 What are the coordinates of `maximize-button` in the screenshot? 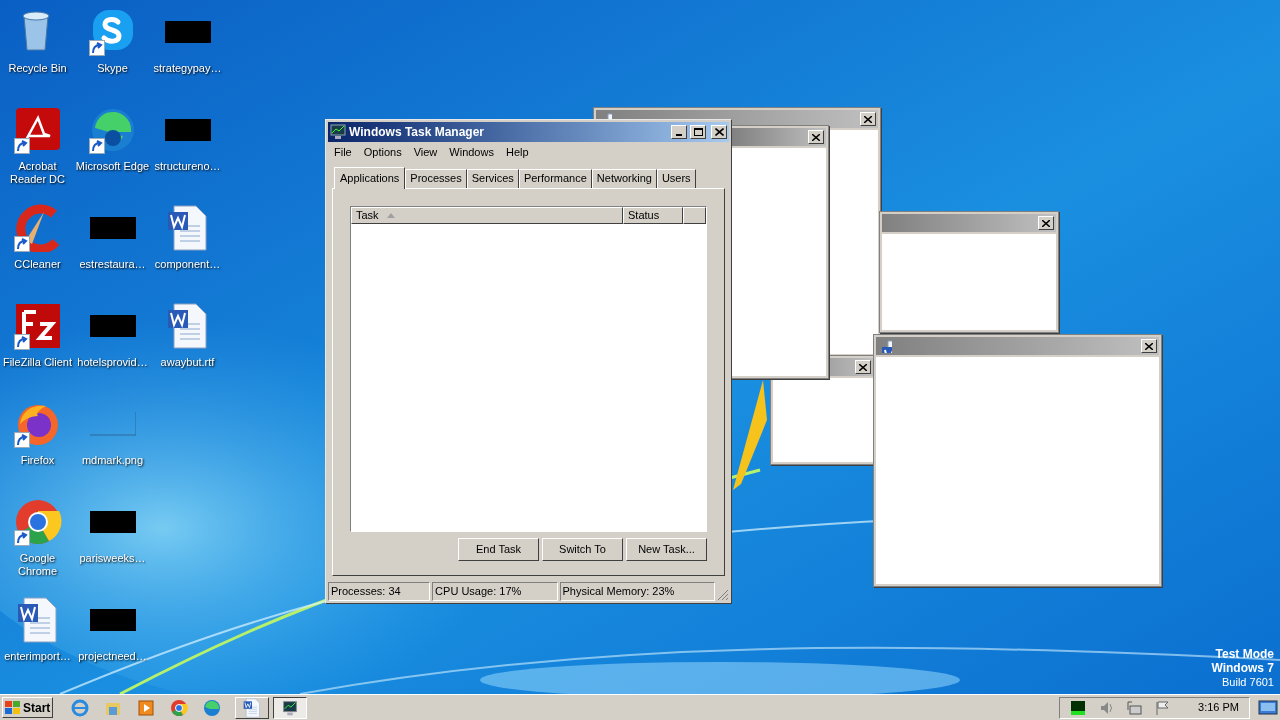 It's located at (698, 131).